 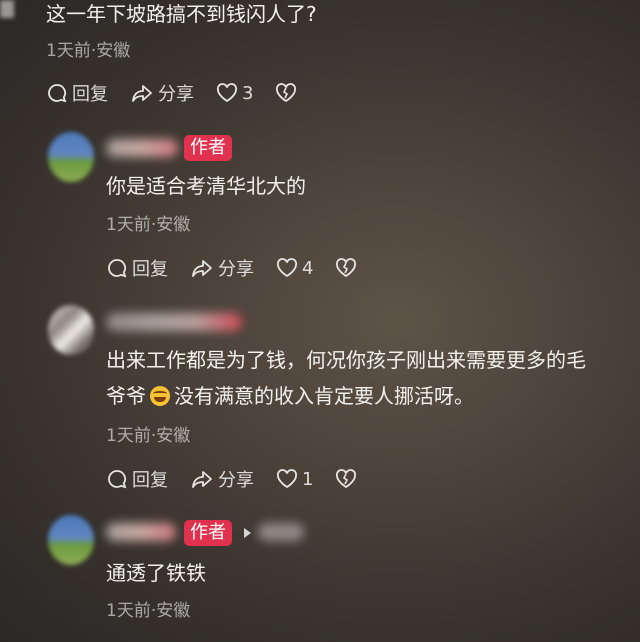 I want to click on comment-actions: 回复 分享 4, so click(x=244, y=268).